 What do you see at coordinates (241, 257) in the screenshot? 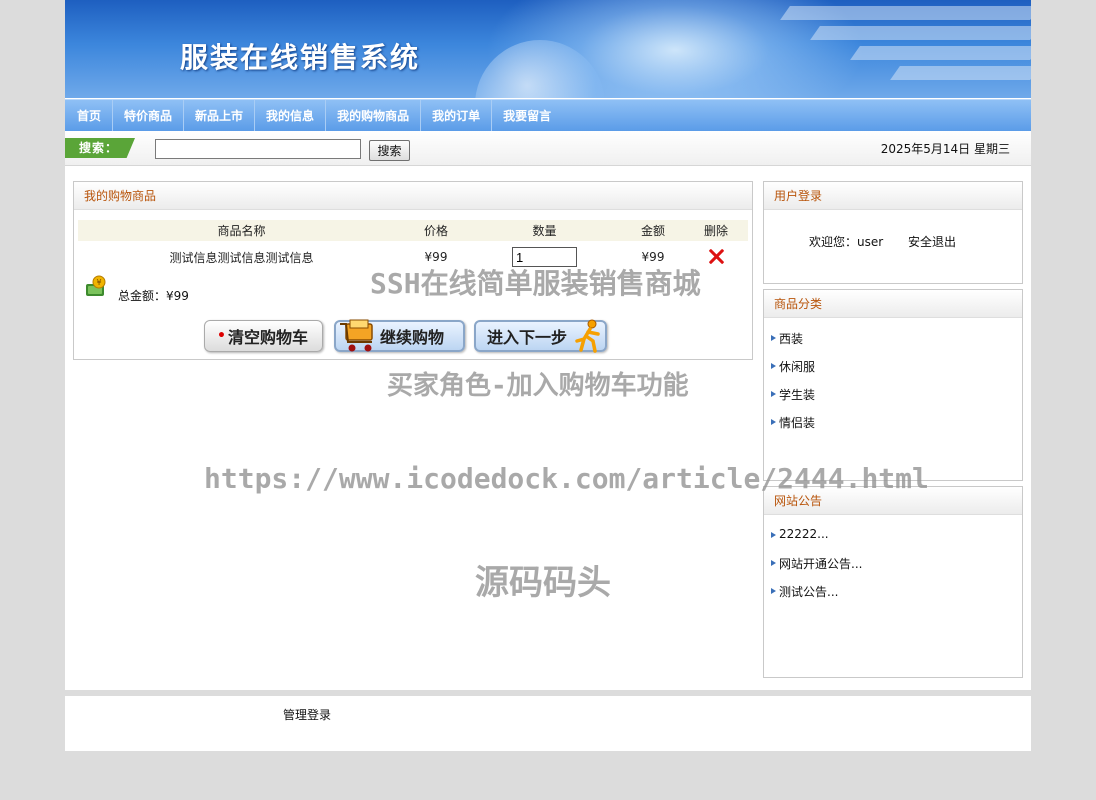
I see `cart-item-name: 测试信息测试信息测试信息` at bounding box center [241, 257].